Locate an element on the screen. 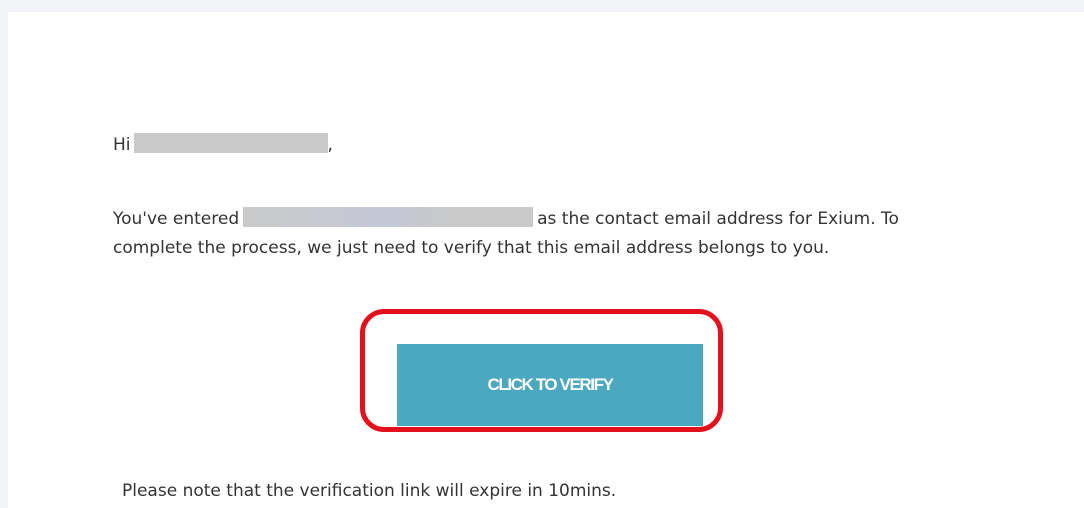 This screenshot has width=1084, height=508. greeting-suffix: , is located at coordinates (330, 145).